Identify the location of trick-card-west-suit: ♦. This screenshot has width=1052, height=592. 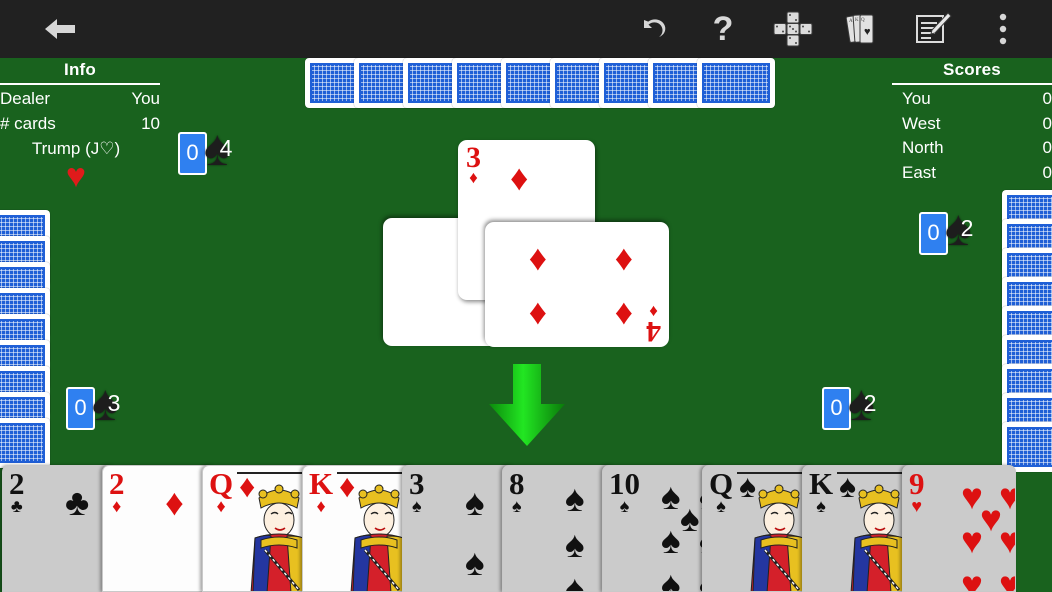
(554, 309).